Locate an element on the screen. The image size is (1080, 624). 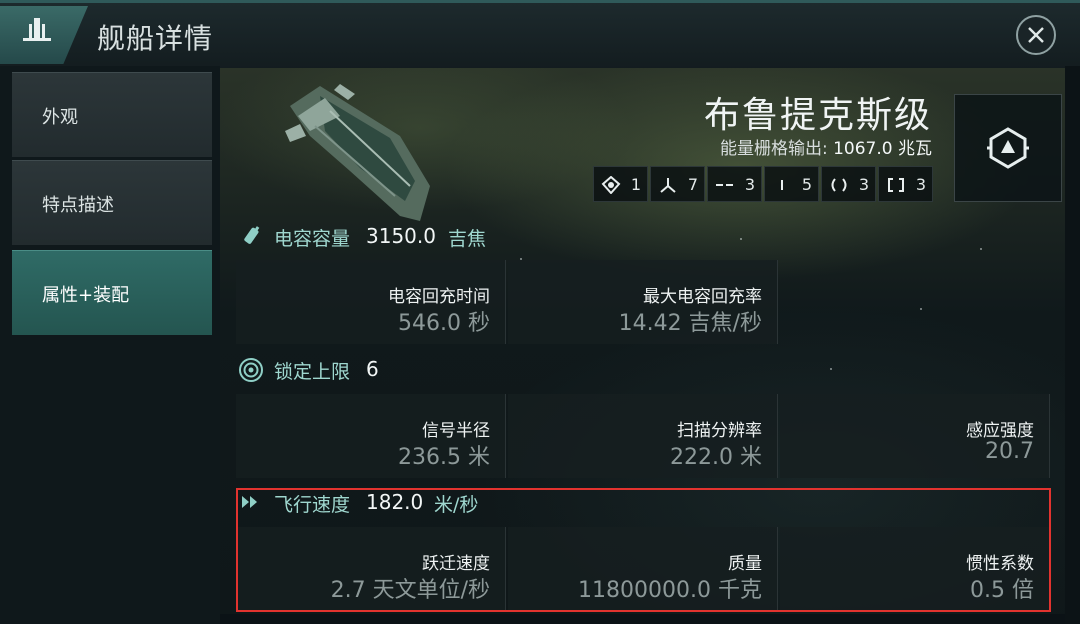
low-slot-icon is located at coordinates (839, 185).